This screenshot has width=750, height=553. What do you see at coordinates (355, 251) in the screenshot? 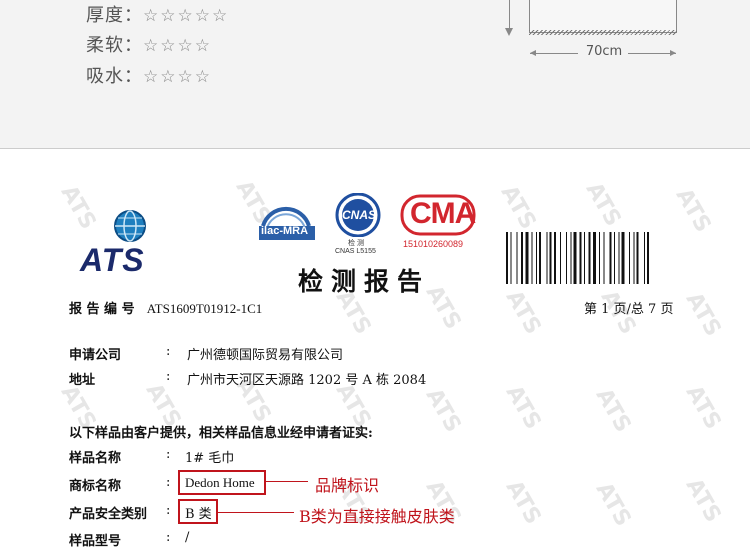
I see `cnas-code: CNAS L5155` at bounding box center [355, 251].